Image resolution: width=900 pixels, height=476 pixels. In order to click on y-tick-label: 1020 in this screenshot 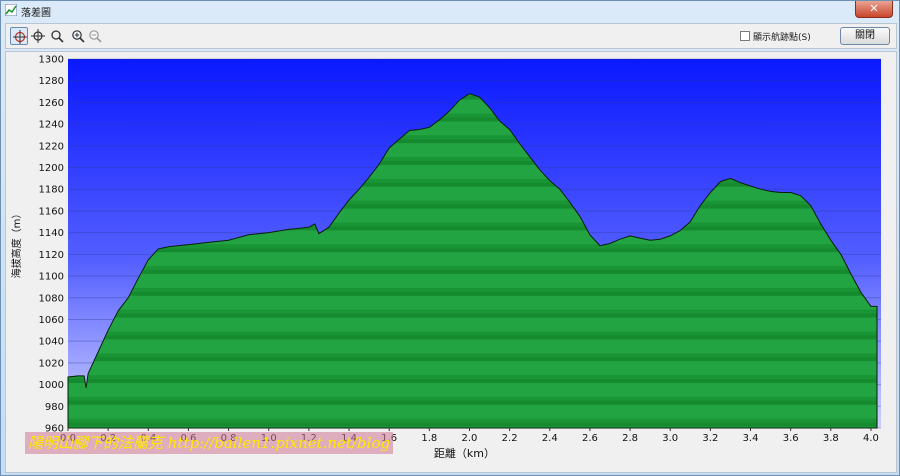, I will do `click(51, 363)`.